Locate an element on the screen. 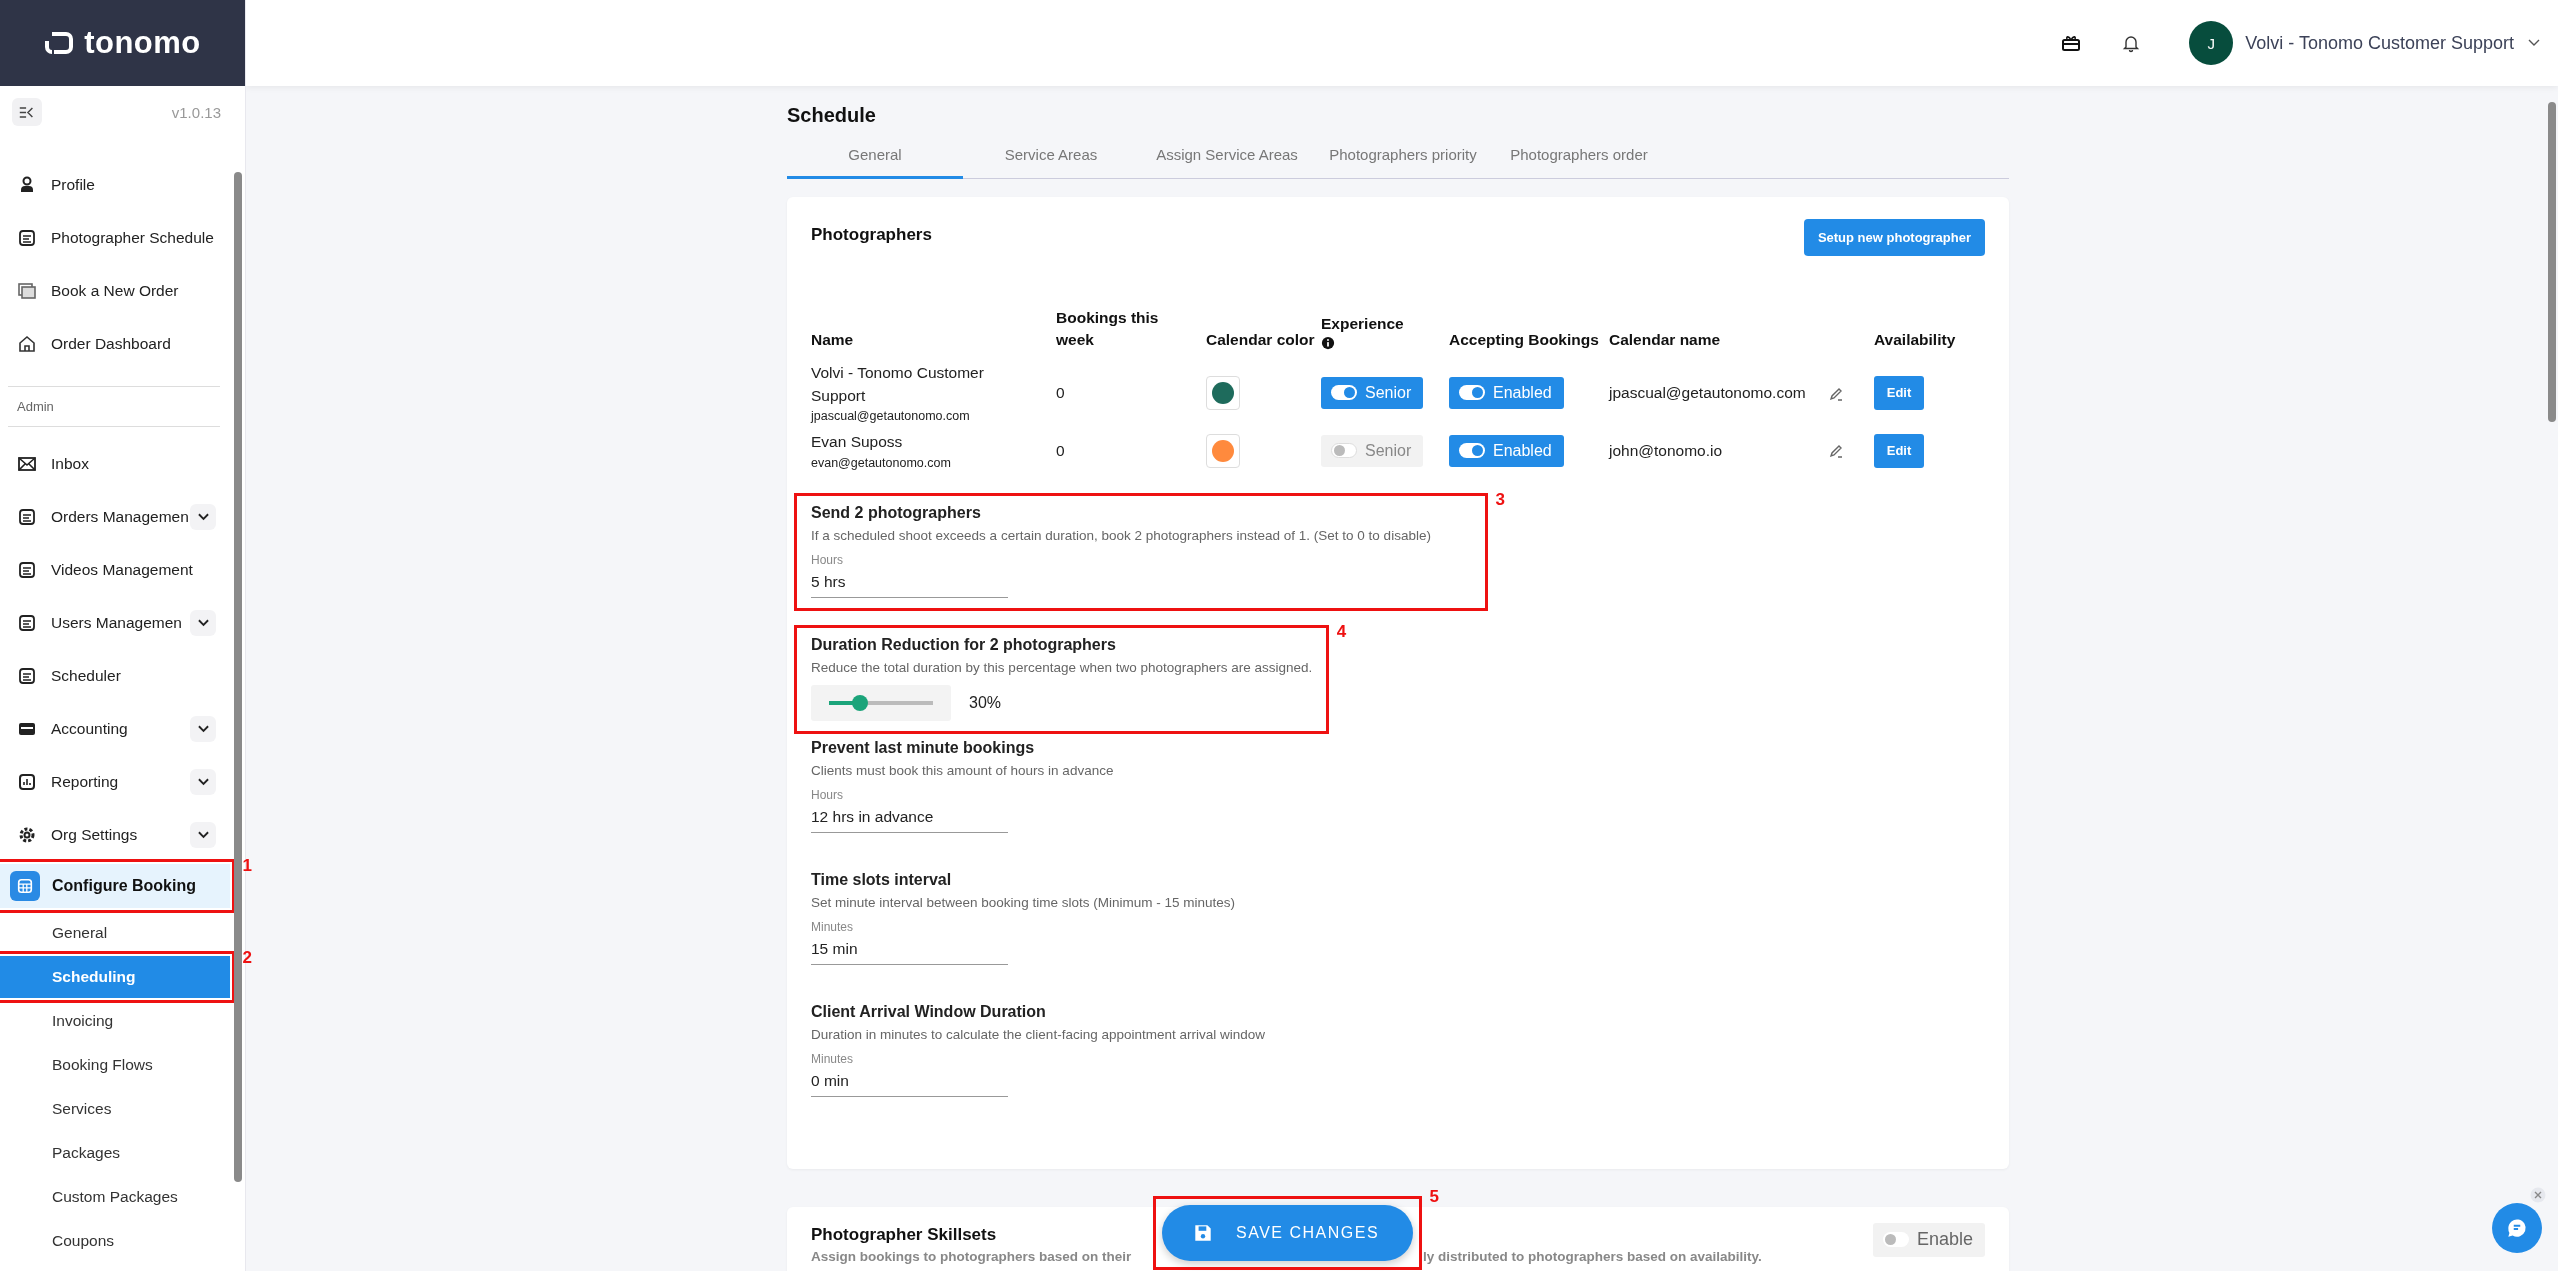 The image size is (2558, 1271). sidebar-item: Users Managemen is located at coordinates (115, 622).